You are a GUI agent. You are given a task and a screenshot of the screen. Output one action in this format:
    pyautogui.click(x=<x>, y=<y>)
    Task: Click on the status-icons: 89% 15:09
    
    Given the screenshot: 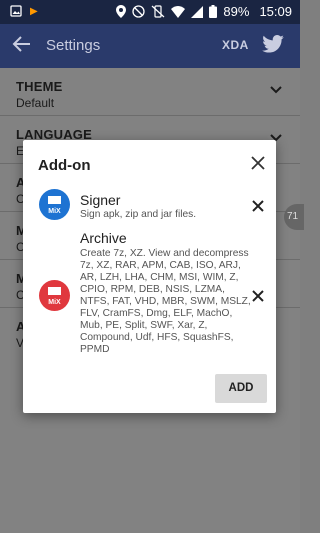 What is the action you would take?
    pyautogui.click(x=204, y=11)
    